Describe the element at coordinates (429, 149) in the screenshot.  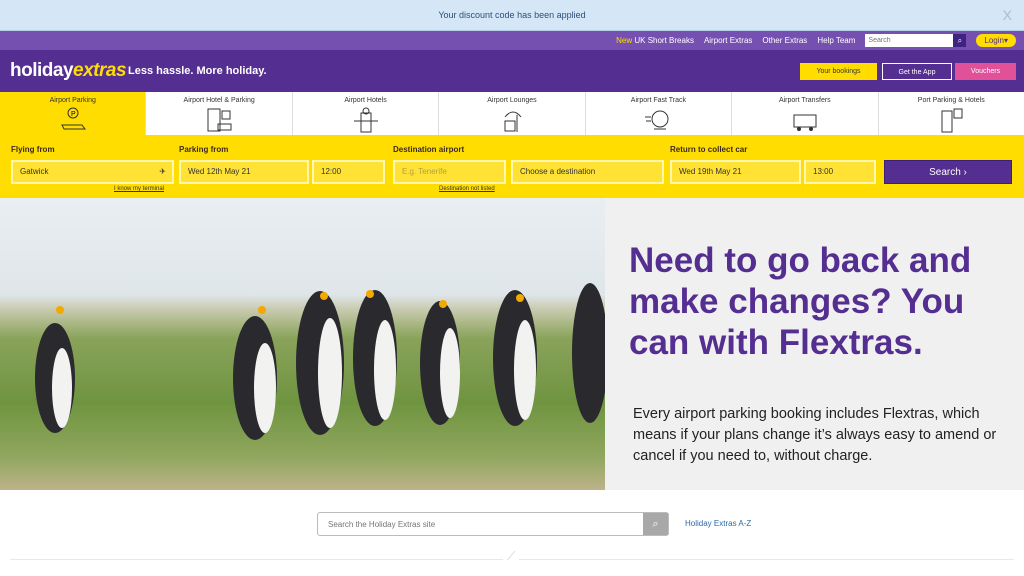
I see `destination-label: Destination airport` at that location.